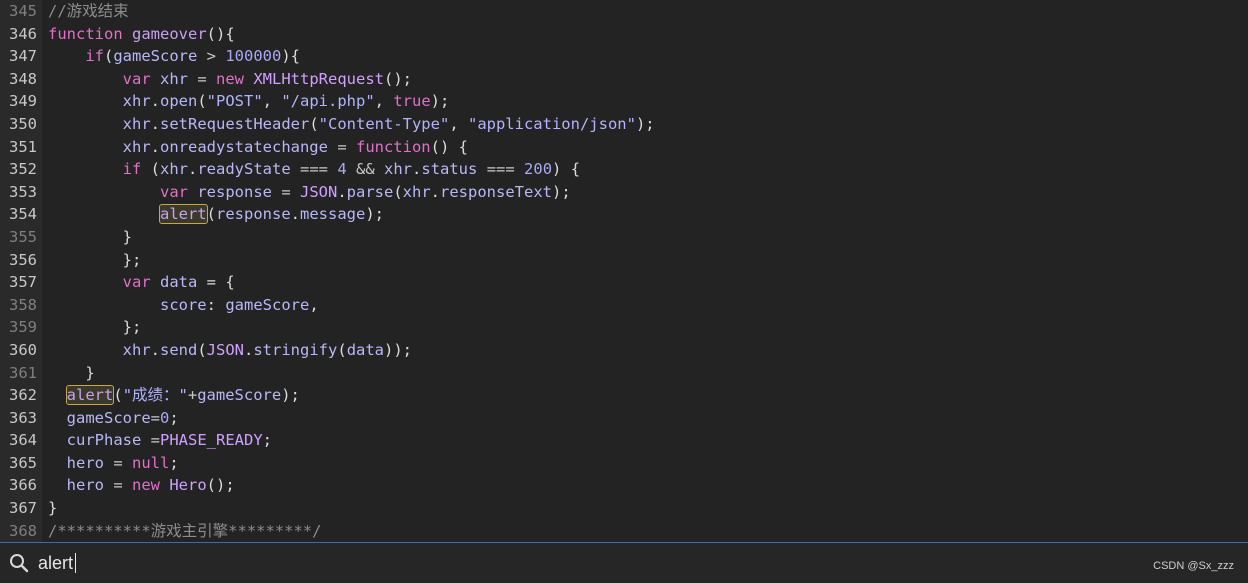 This screenshot has width=1248, height=583. Describe the element at coordinates (624, 101) in the screenshot. I see `code-line: 349 xhr.open("POST", "/api.php", true);` at that location.